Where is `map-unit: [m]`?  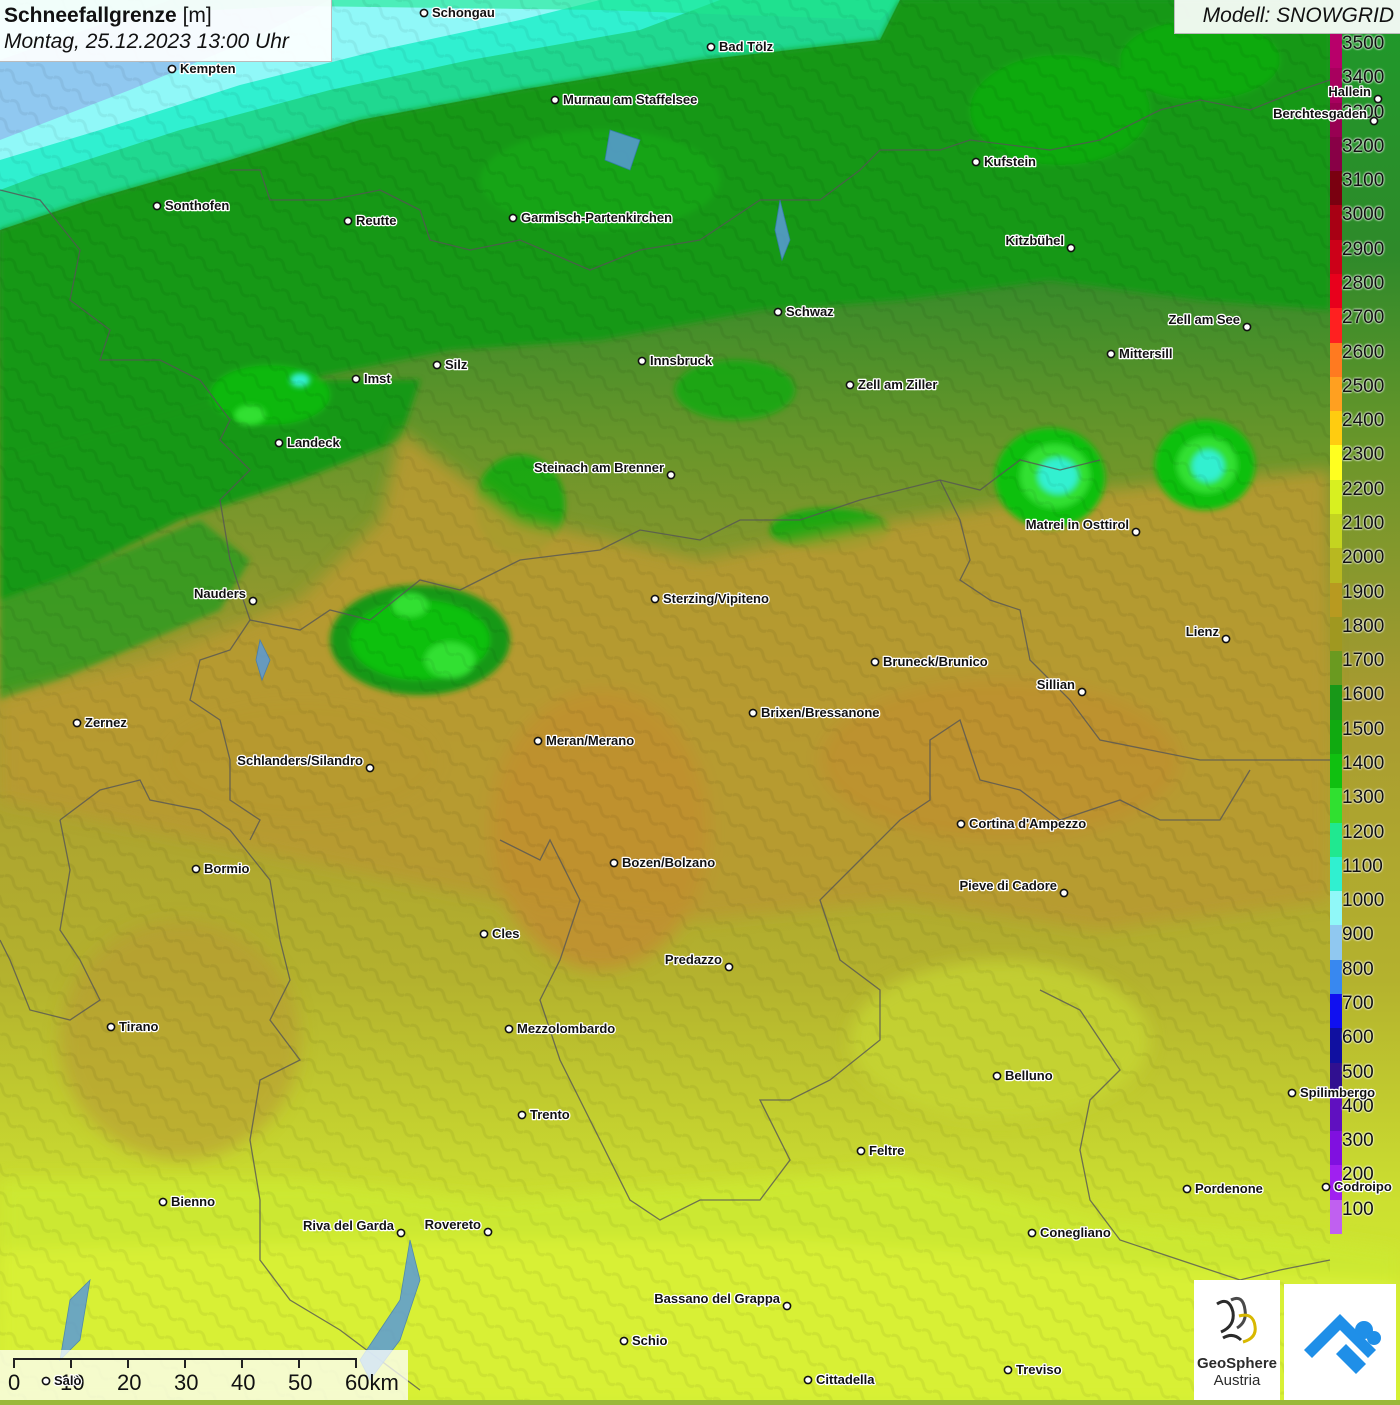 map-unit: [m] is located at coordinates (197, 15).